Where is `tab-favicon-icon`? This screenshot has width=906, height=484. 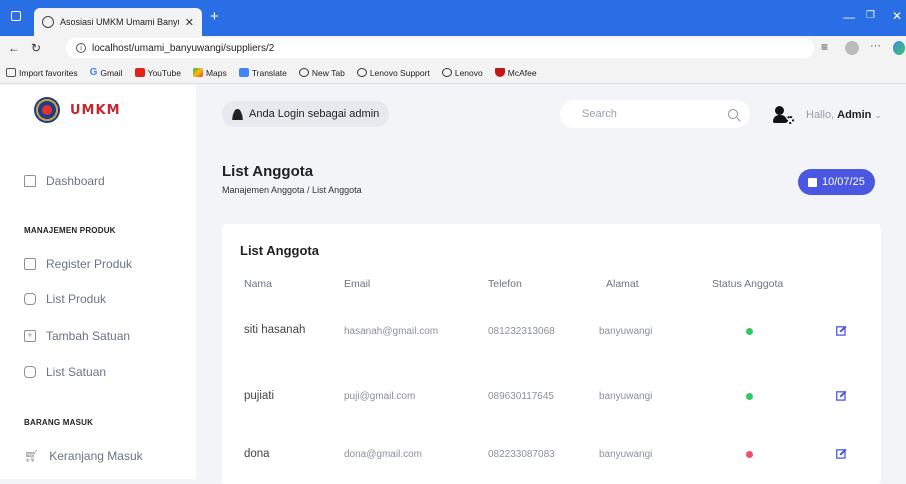
tab-favicon-icon is located at coordinates (48, 22).